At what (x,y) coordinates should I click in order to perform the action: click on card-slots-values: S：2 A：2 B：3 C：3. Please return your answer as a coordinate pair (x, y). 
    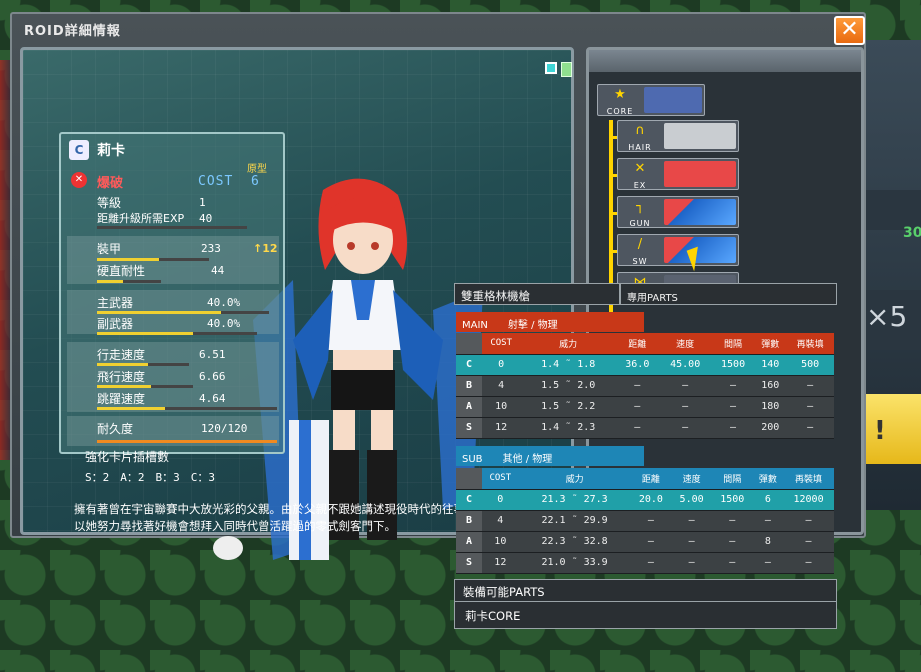
    Looking at the image, I should click on (150, 477).